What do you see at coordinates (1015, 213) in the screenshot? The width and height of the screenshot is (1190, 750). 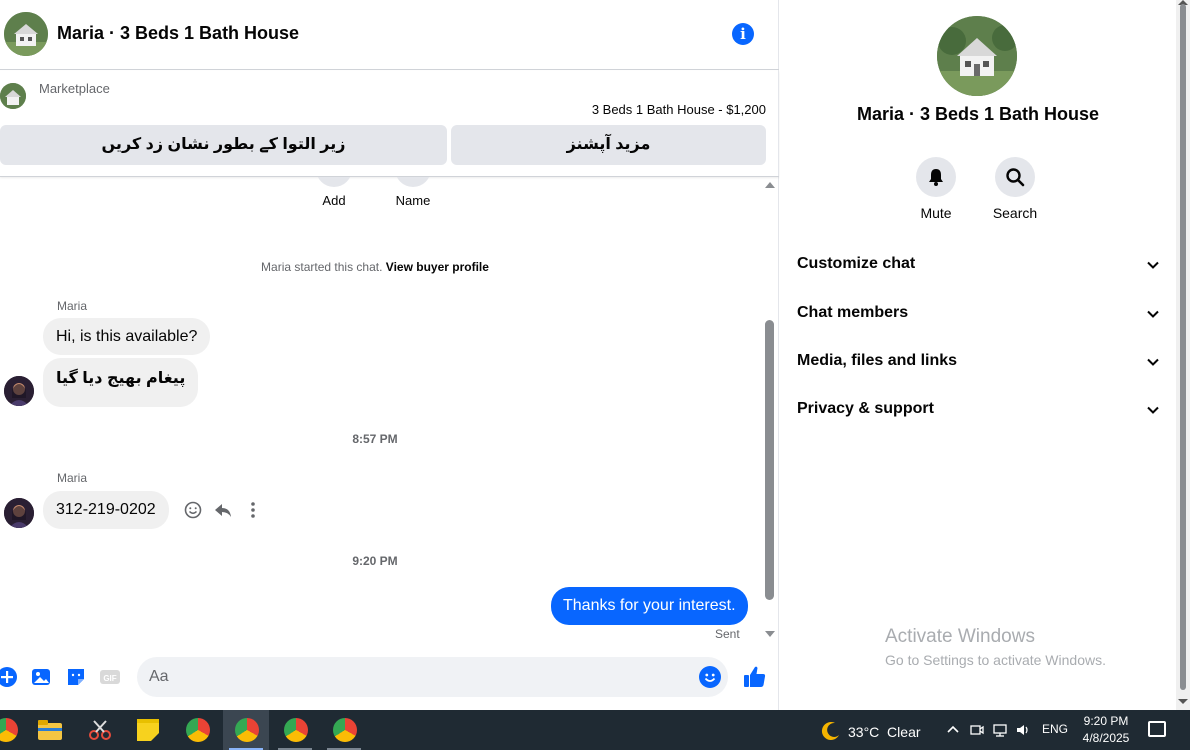 I see `search-label: Search` at bounding box center [1015, 213].